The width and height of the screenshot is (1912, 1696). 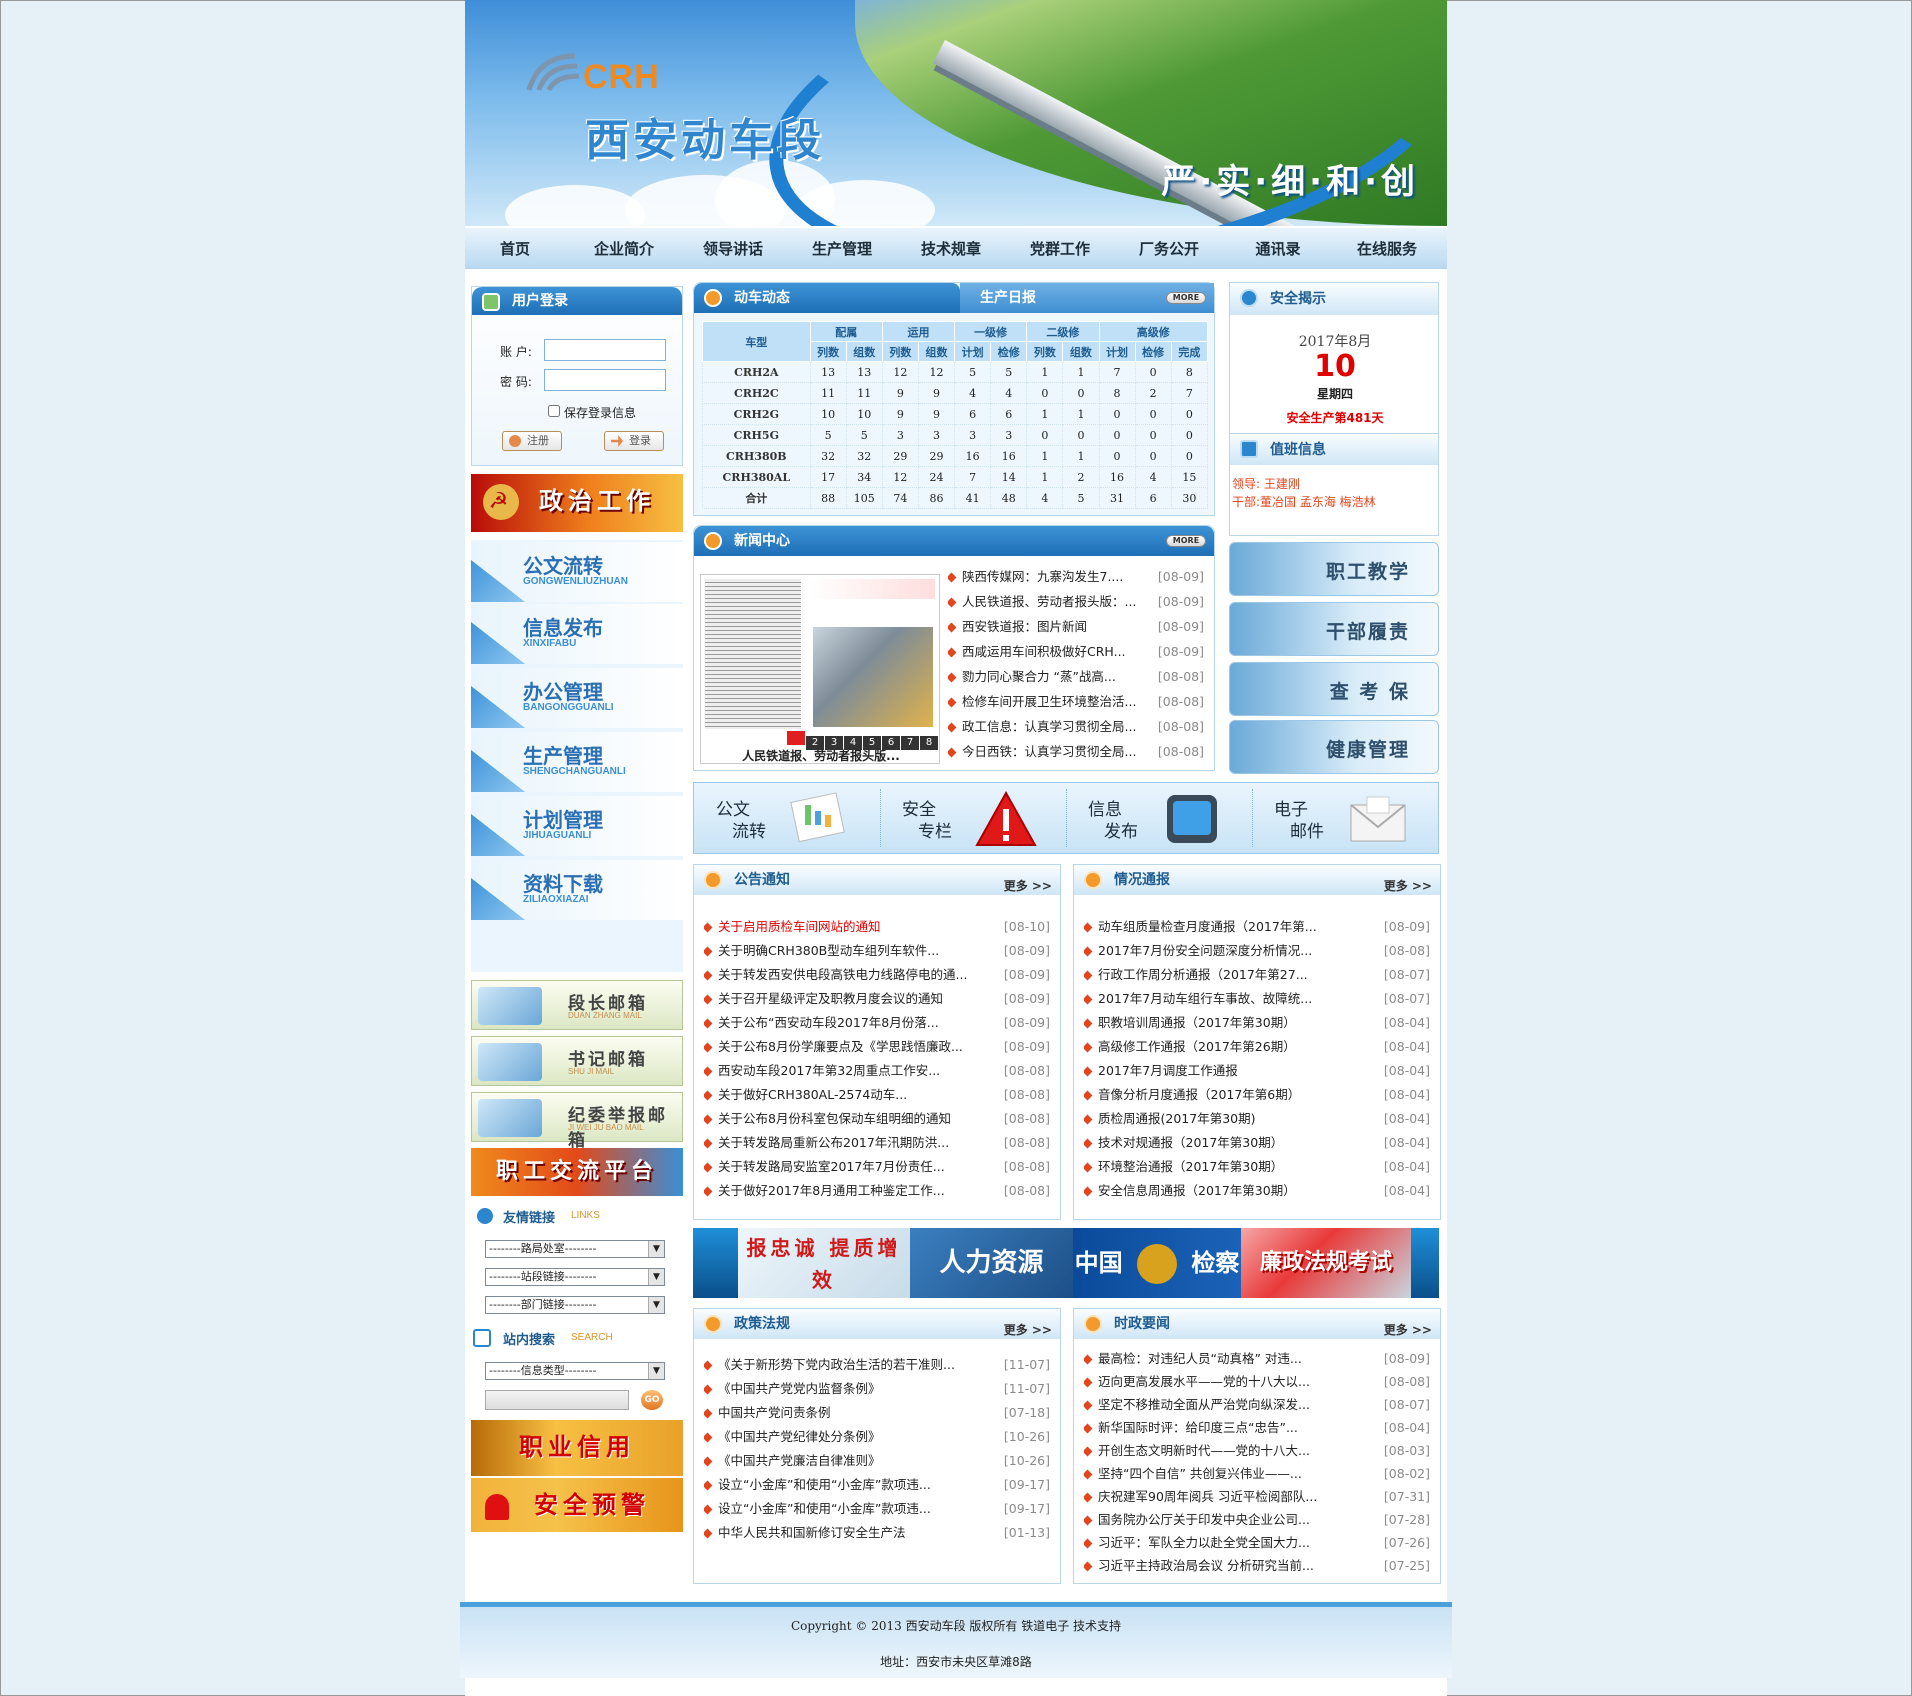 What do you see at coordinates (877, 1119) in the screenshot?
I see `list-item: 关于公布8月份科室包保动车组明细的通知 [08-08]` at bounding box center [877, 1119].